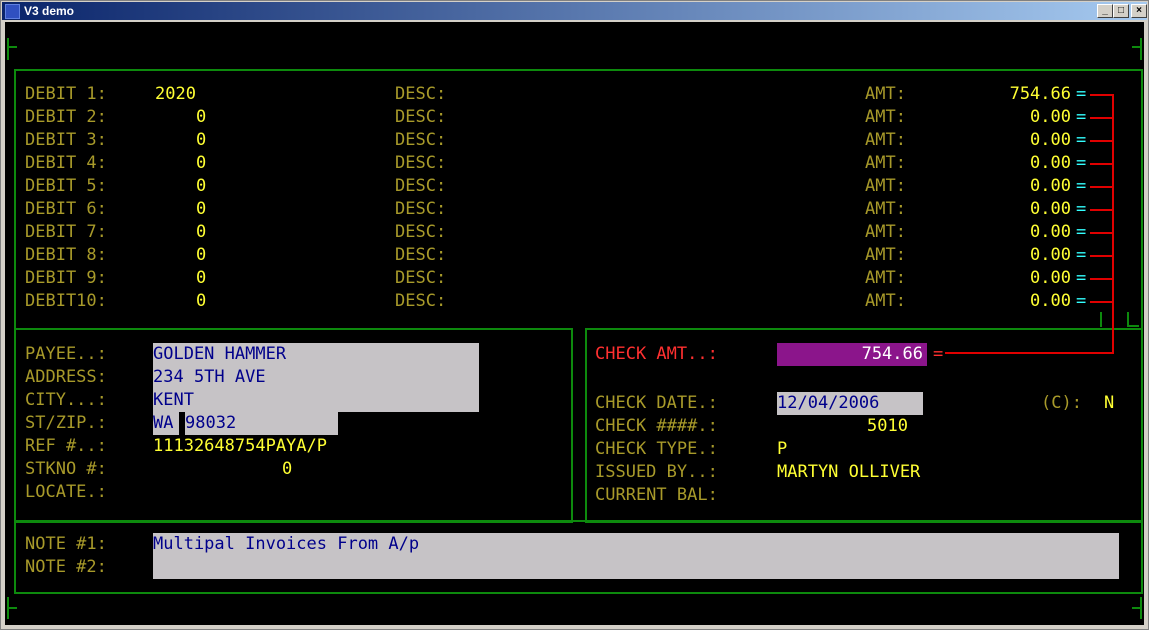 The width and height of the screenshot is (1149, 630). Describe the element at coordinates (66, 446) in the screenshot. I see `ref-label: REF #..:` at that location.